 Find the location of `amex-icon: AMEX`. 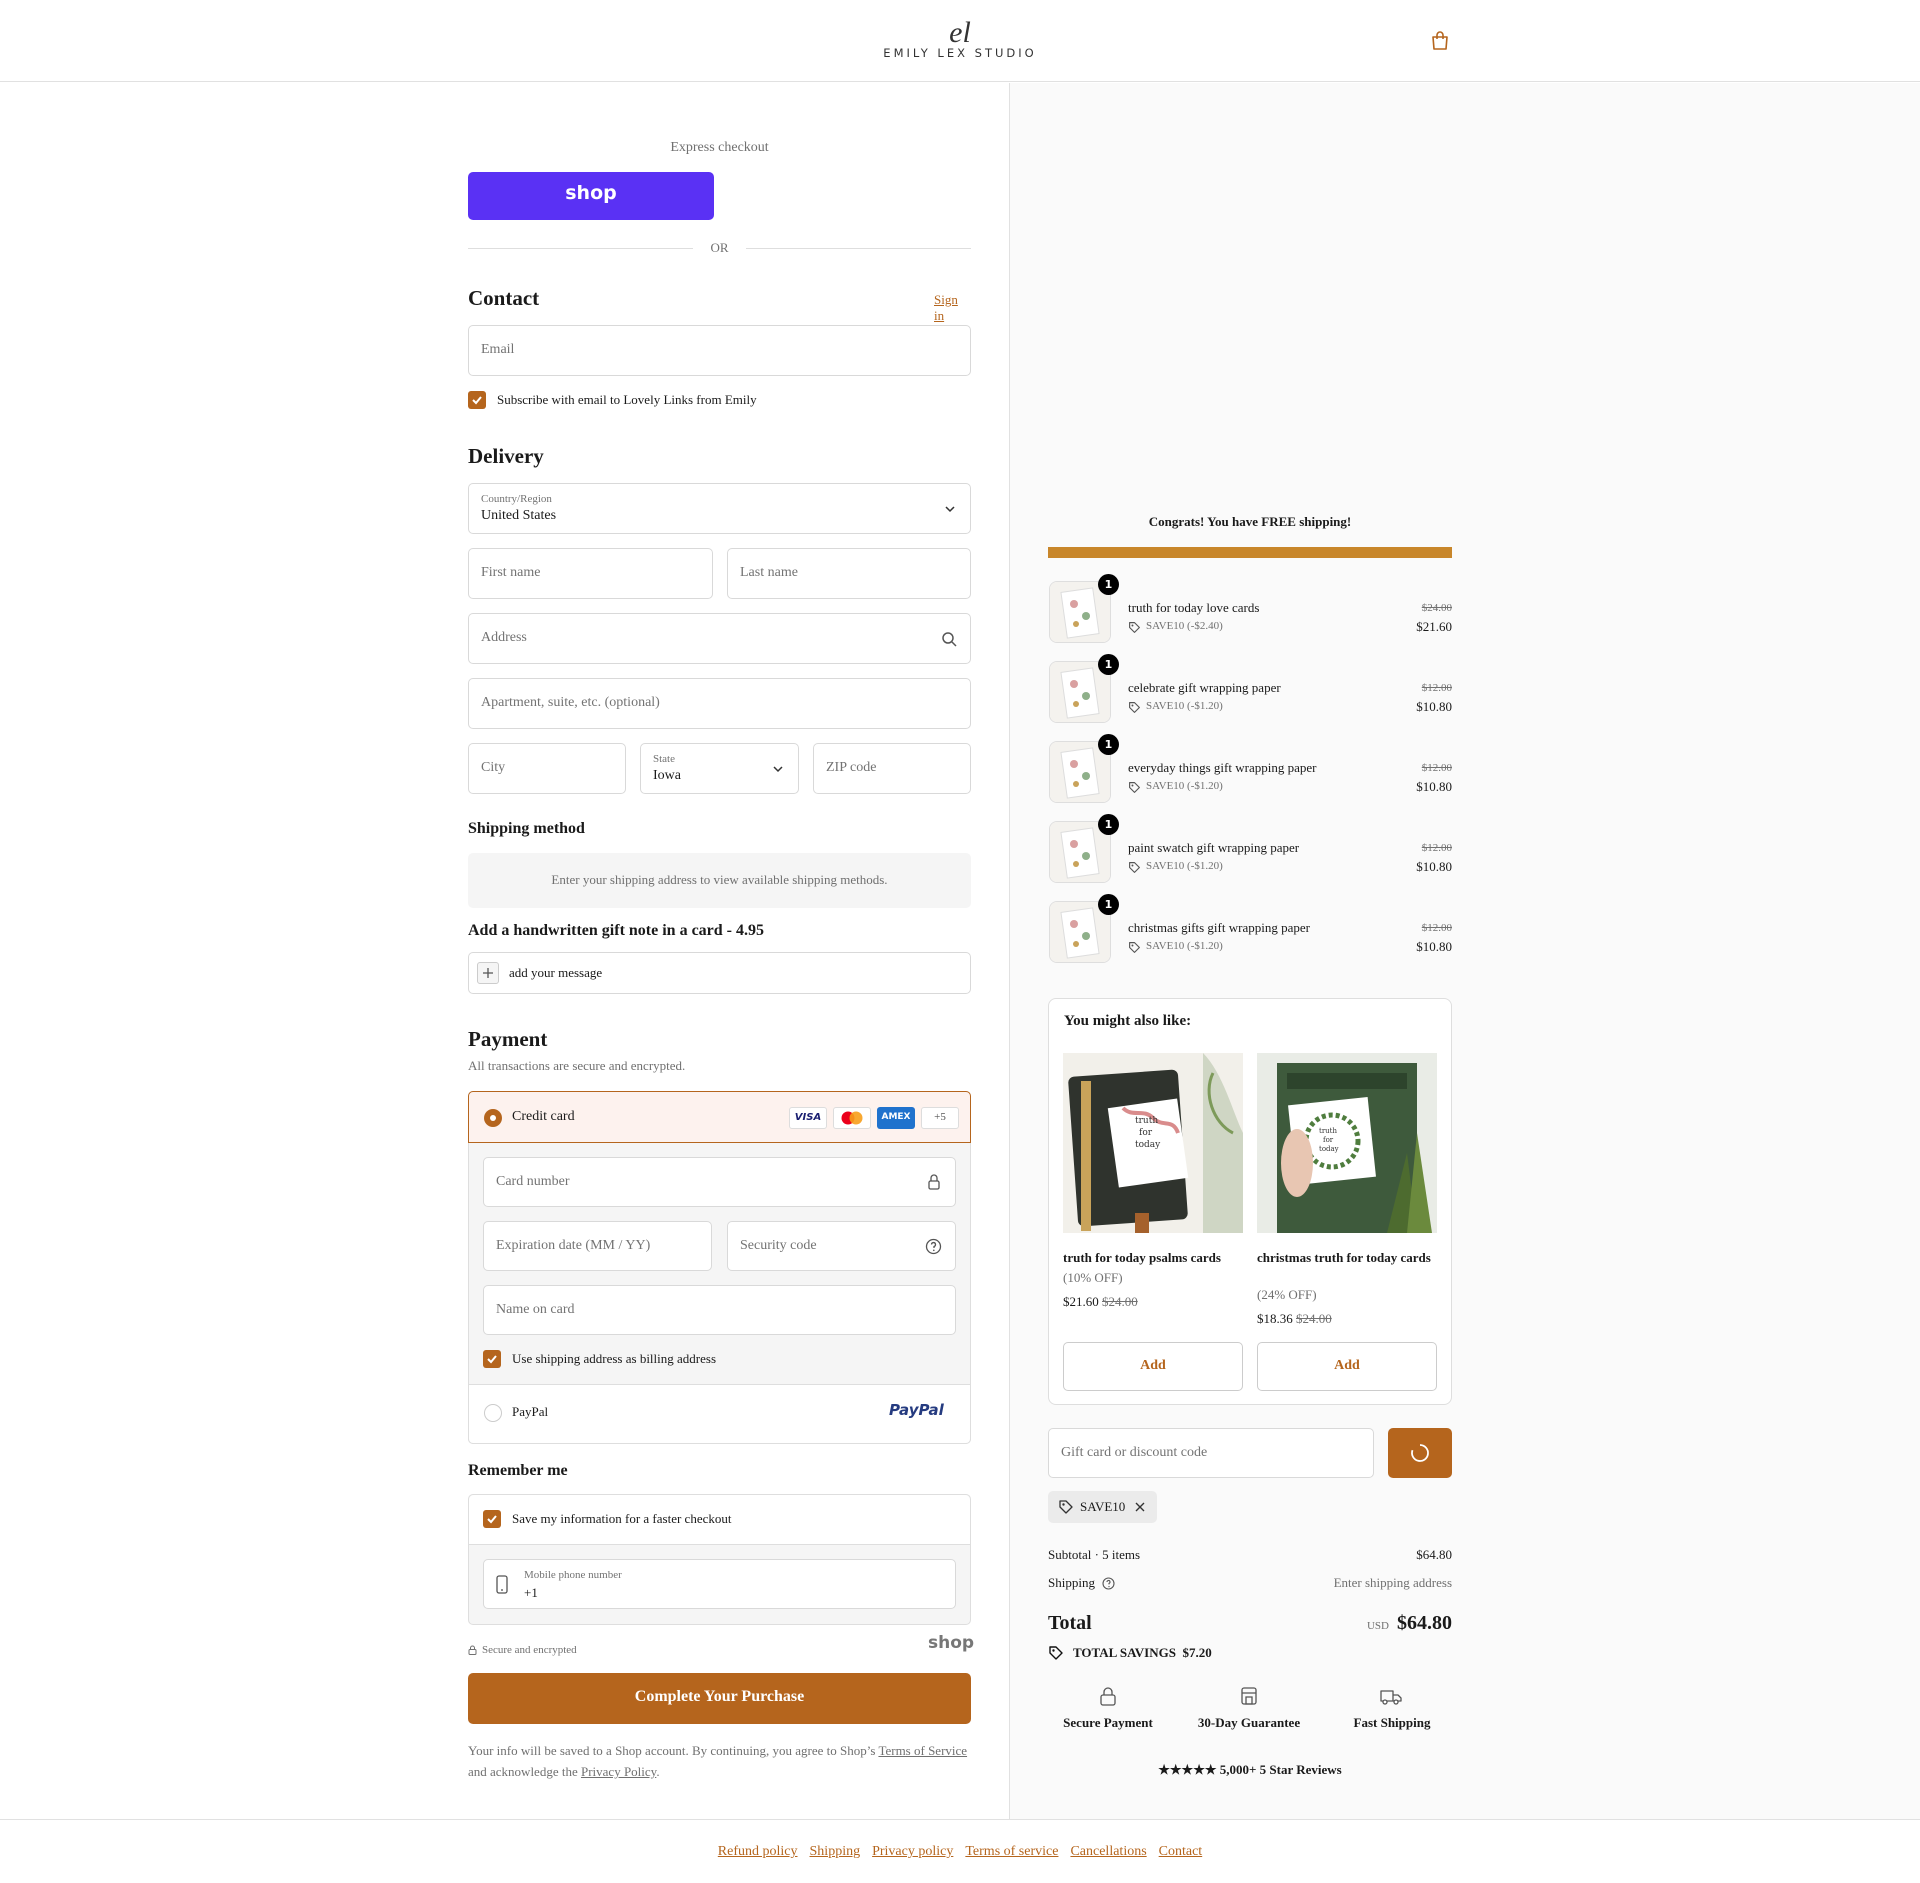

amex-icon: AMEX is located at coordinates (896, 1118).